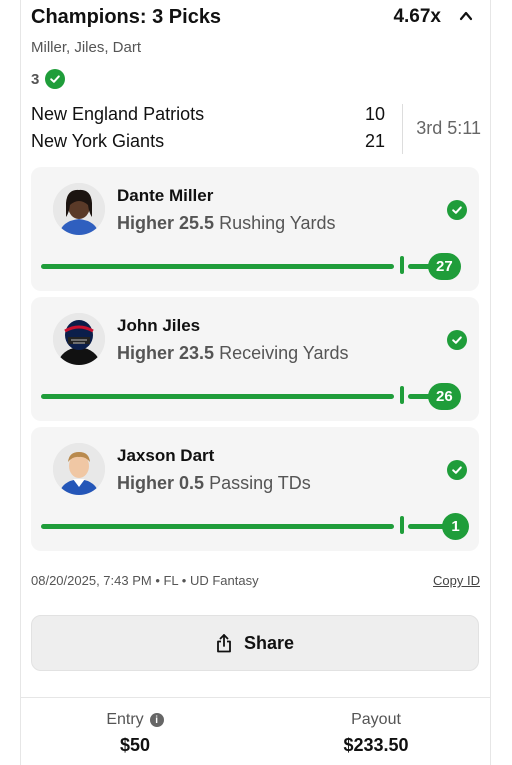 The width and height of the screenshot is (512, 765). I want to click on pick-line: Higher 0.5 Passing TDs, so click(214, 483).